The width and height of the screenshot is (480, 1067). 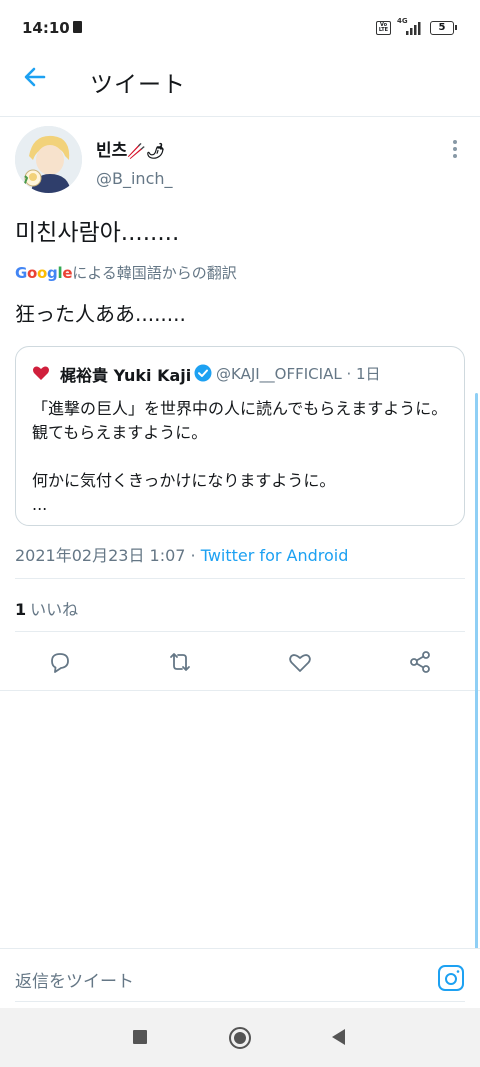 I want to click on signal-icon, so click(x=413, y=28).